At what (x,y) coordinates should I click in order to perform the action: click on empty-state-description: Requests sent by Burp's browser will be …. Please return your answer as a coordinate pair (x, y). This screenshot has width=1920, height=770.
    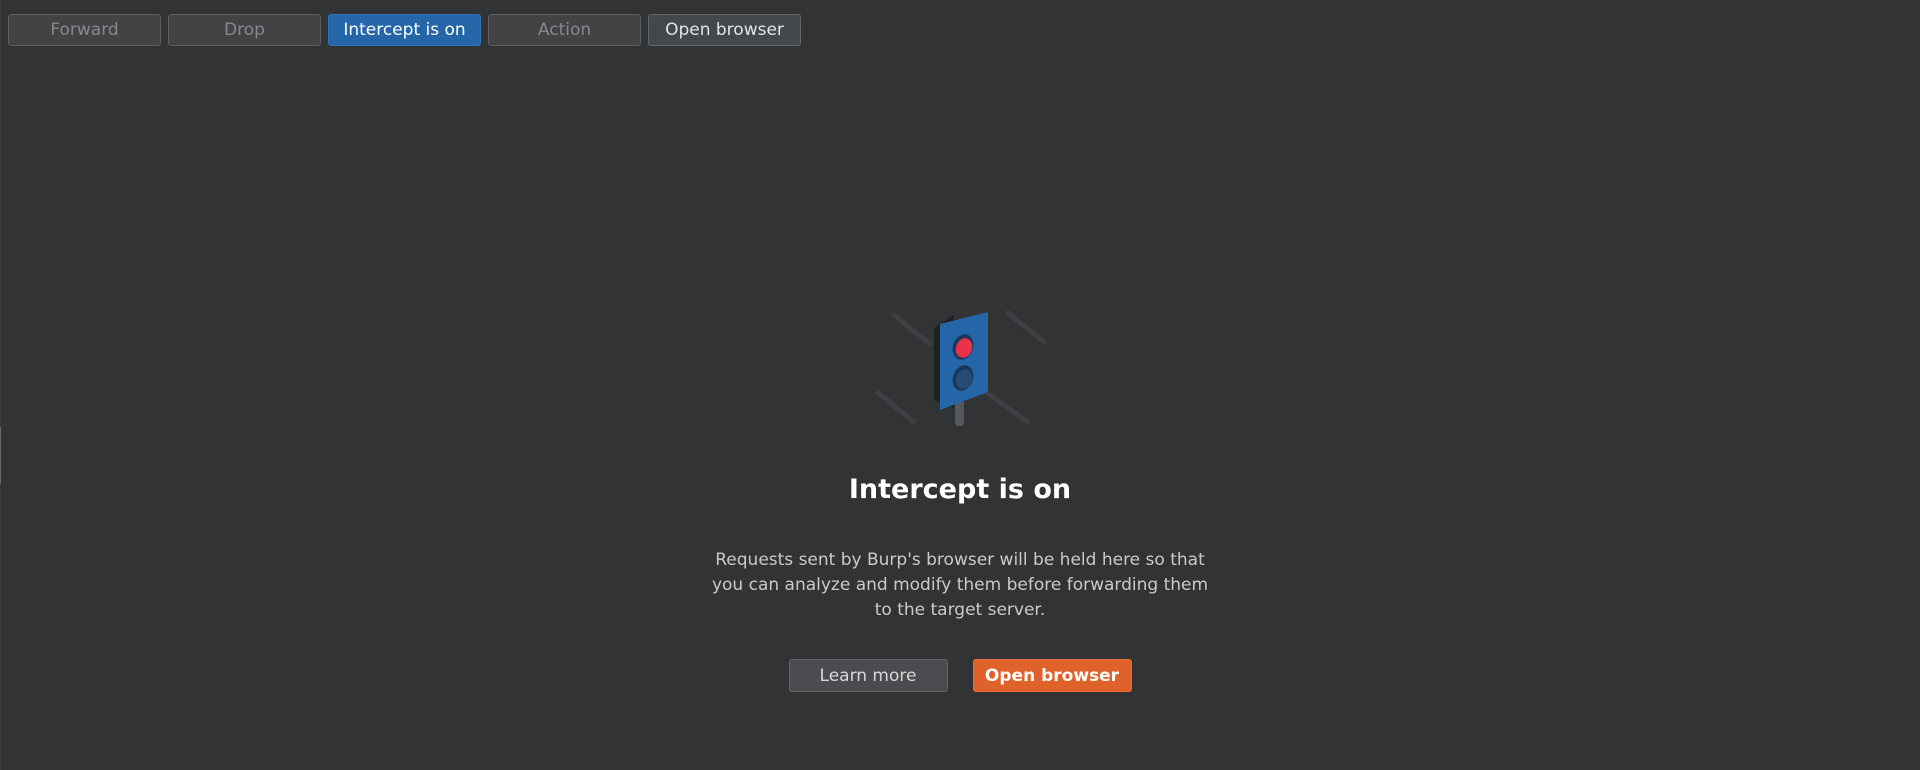
    Looking at the image, I should click on (960, 585).